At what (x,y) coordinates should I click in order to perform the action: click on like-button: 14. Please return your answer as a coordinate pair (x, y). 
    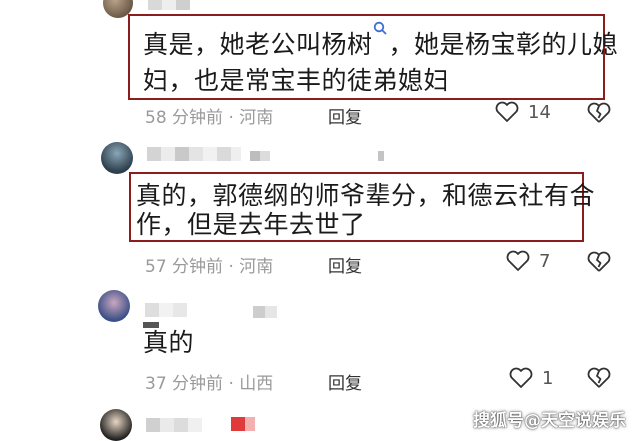
    Looking at the image, I should click on (522, 112).